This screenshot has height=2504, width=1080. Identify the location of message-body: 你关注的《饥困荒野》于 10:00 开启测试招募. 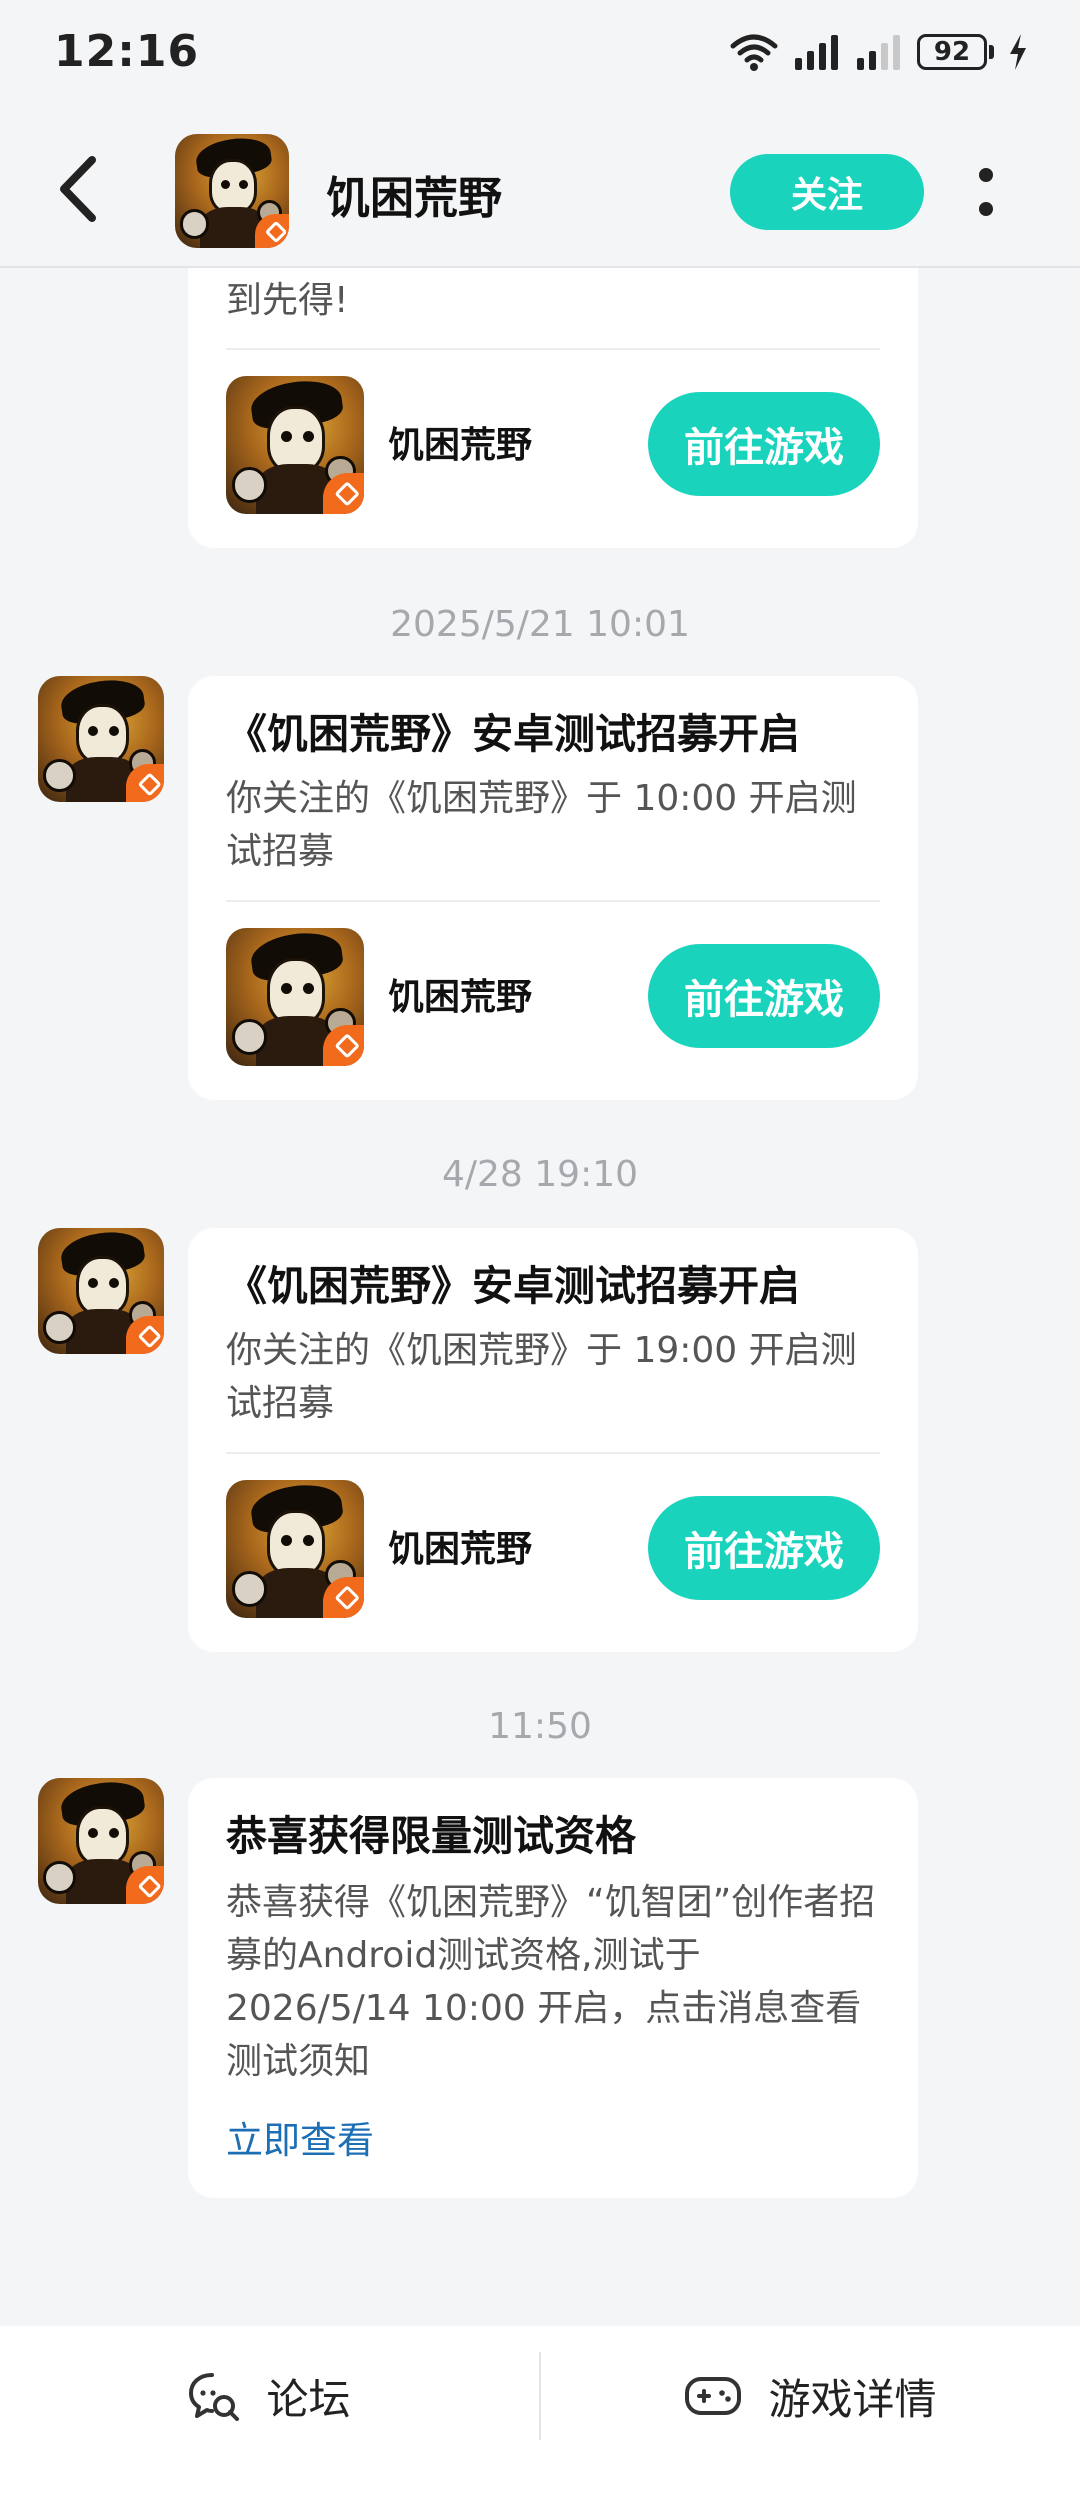
(541, 825).